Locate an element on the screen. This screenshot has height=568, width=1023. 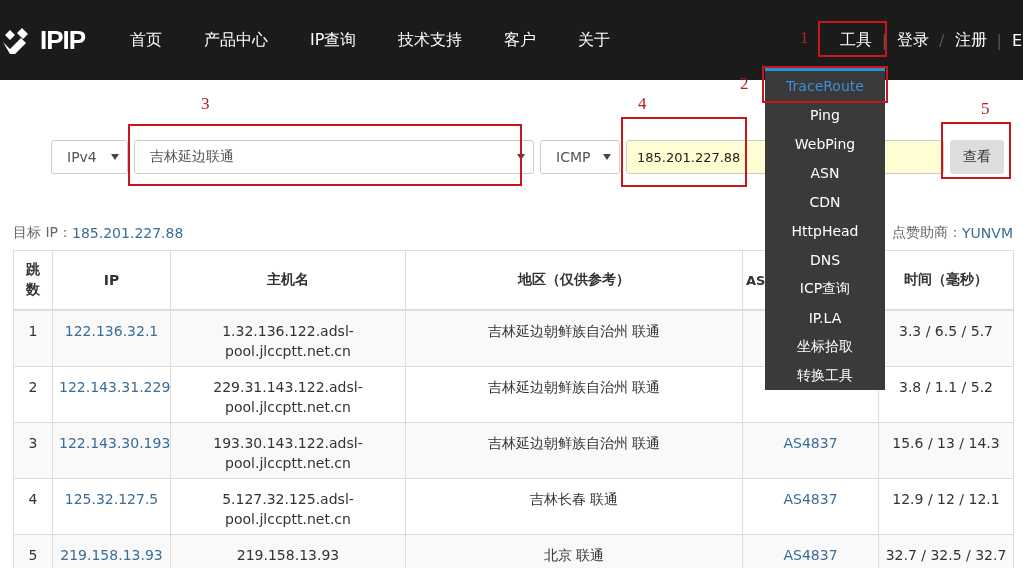
hostname-cell: 229.31.143.122.adsl-pool.jlccptt.net.cn is located at coordinates (288, 394).